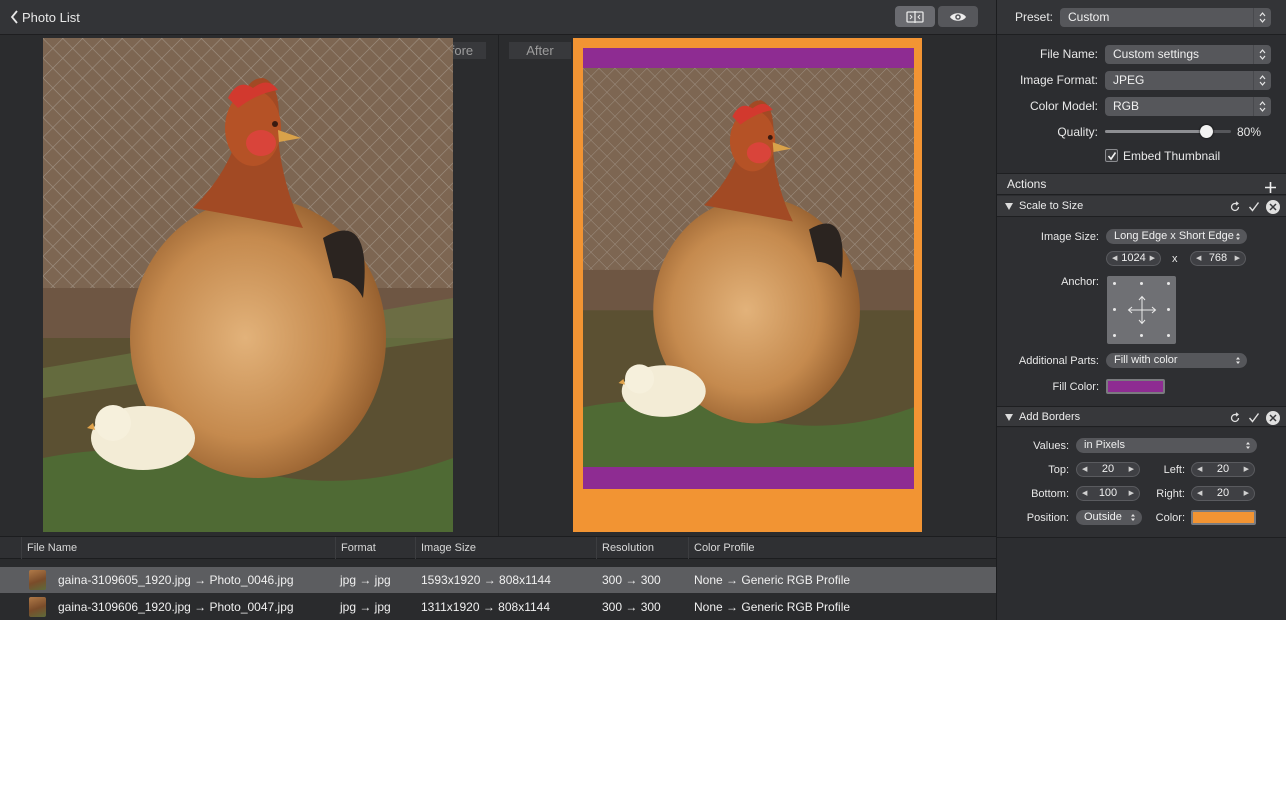  What do you see at coordinates (1176, 360) in the screenshot?
I see `additional-parts-popup: Fill with color` at bounding box center [1176, 360].